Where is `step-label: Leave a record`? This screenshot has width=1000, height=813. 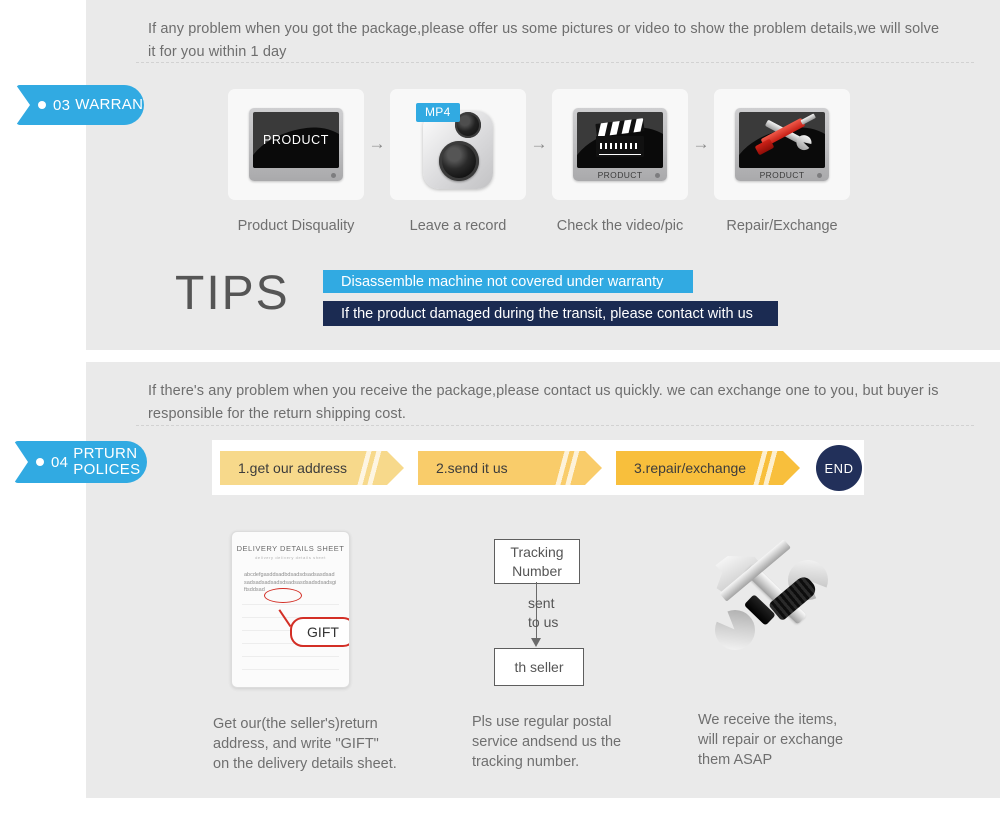 step-label: Leave a record is located at coordinates (458, 226).